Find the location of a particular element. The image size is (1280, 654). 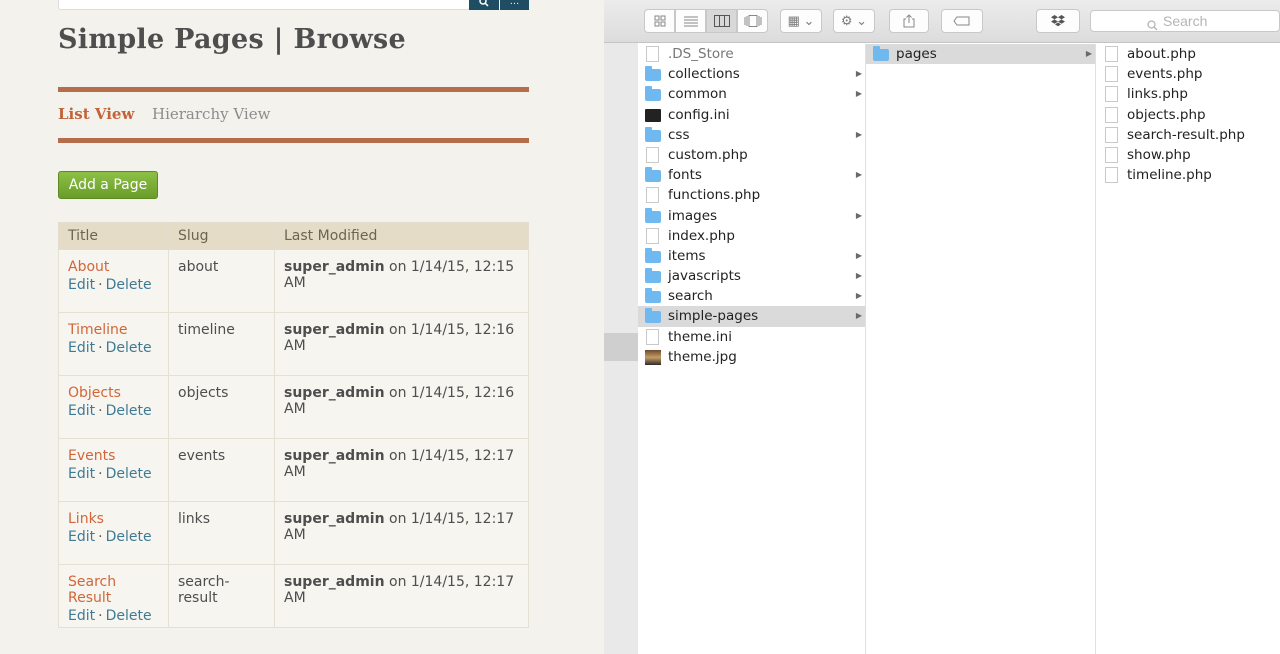

add-page-button: Add a Page is located at coordinates (108, 185).